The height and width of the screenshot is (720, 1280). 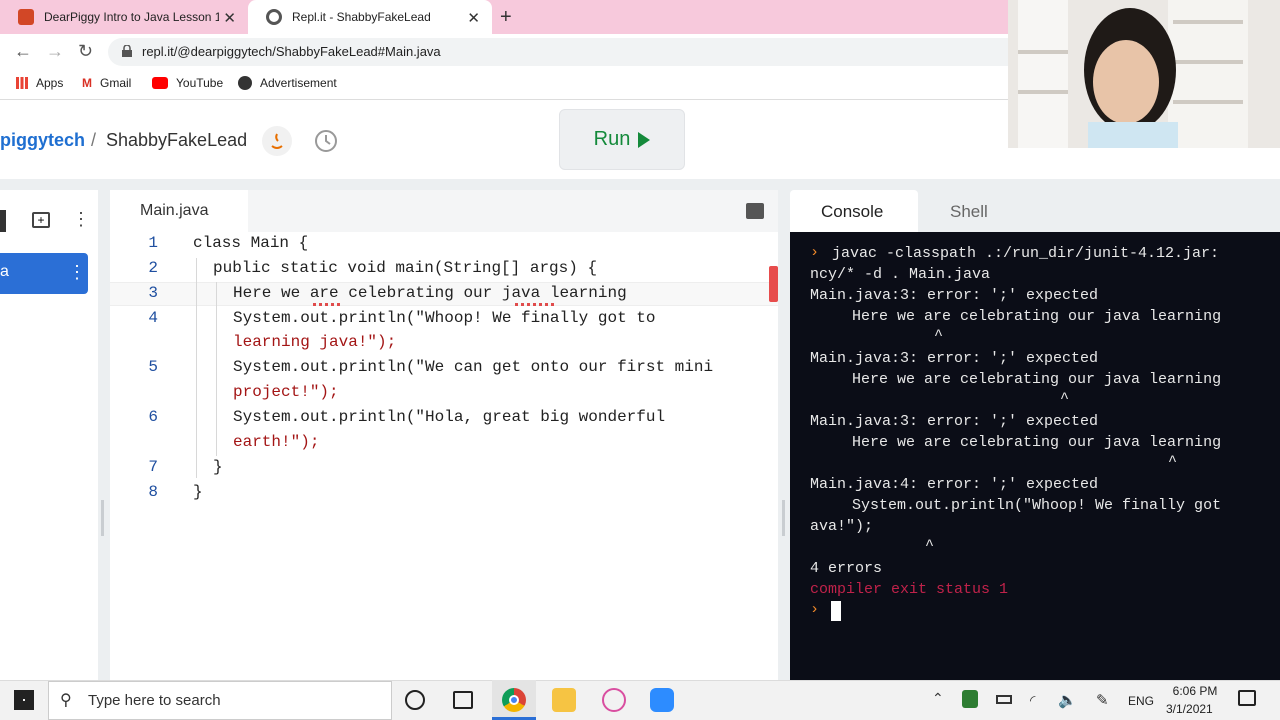 I want to click on browser-tab-repl: Repl.it - ShabbyFakeLead ✕, so click(x=370, y=17).